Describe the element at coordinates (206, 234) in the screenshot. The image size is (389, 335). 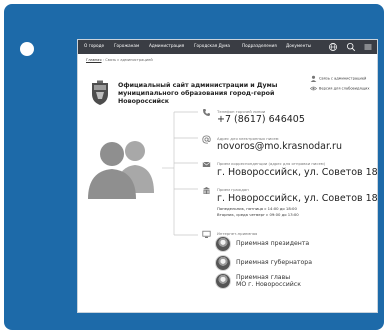
I see `monitor-icon` at that location.